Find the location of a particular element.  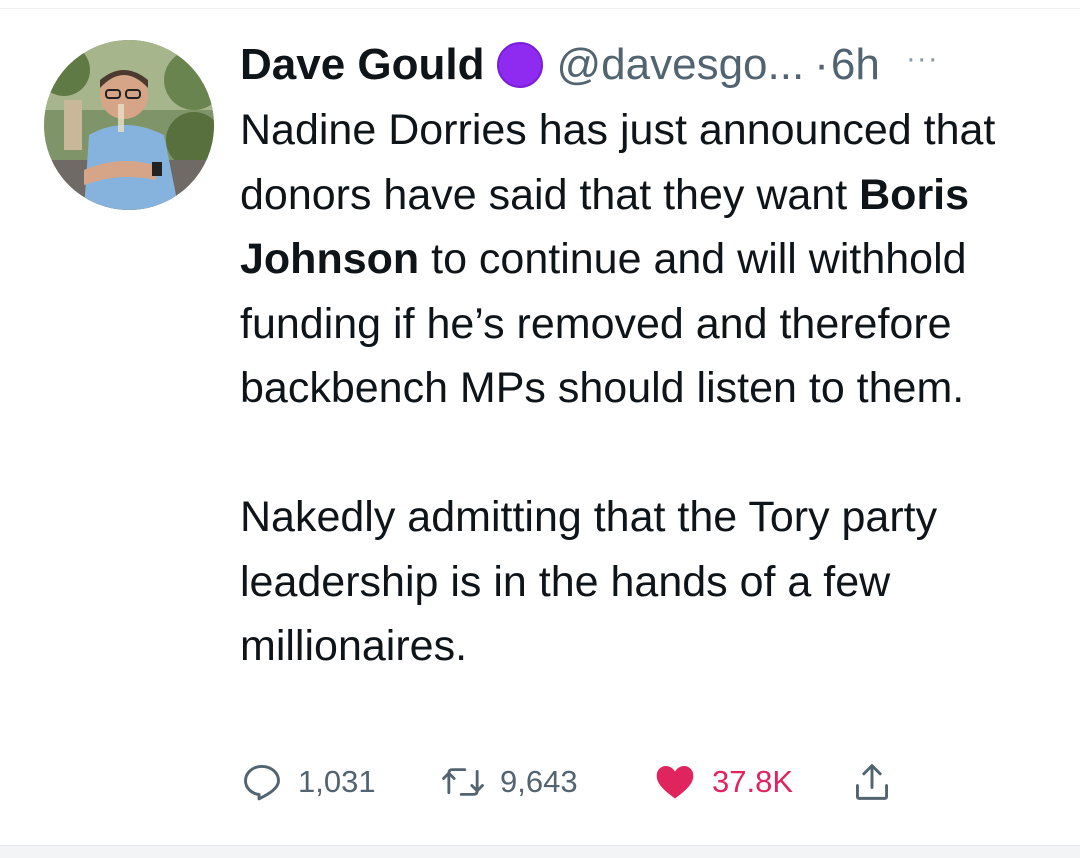

more-options-icon: ··· is located at coordinates (922, 59).